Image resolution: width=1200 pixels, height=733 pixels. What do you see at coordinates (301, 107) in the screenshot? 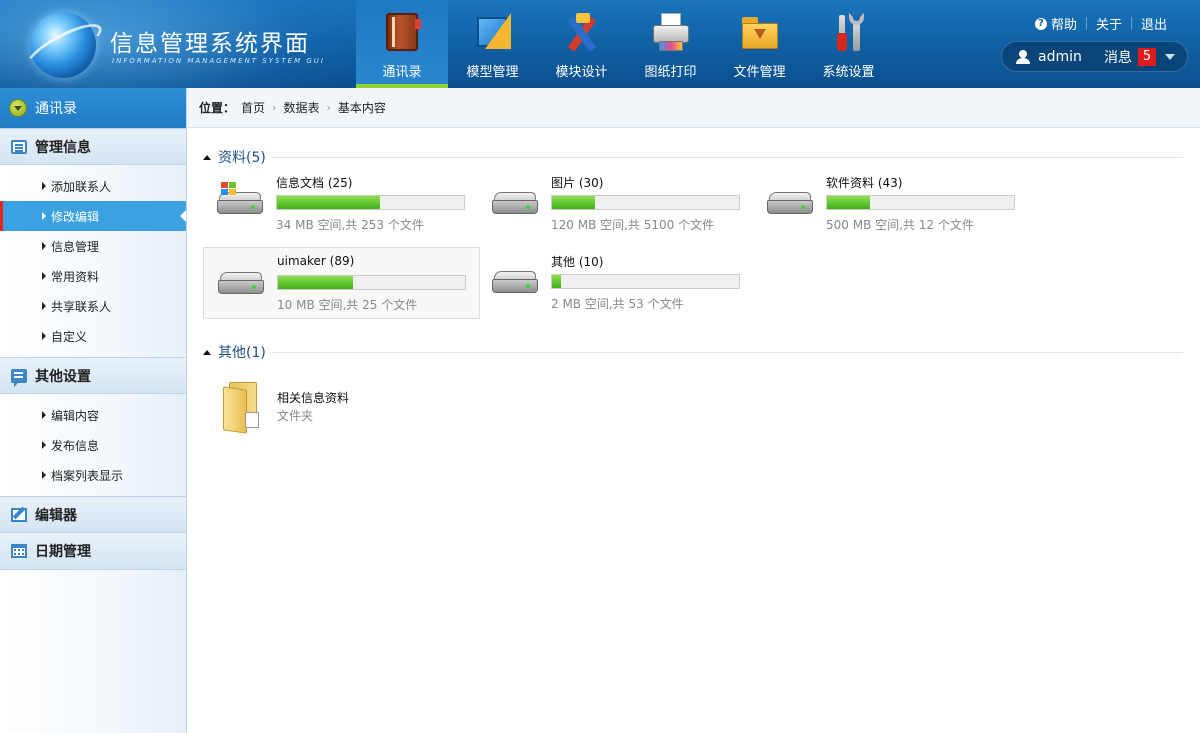
I see `breadcrumb-table: 数据表` at bounding box center [301, 107].